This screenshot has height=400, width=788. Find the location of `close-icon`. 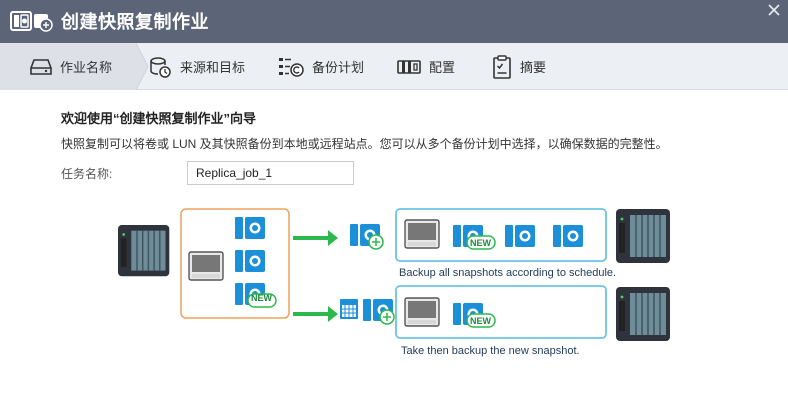

close-icon is located at coordinates (774, 10).